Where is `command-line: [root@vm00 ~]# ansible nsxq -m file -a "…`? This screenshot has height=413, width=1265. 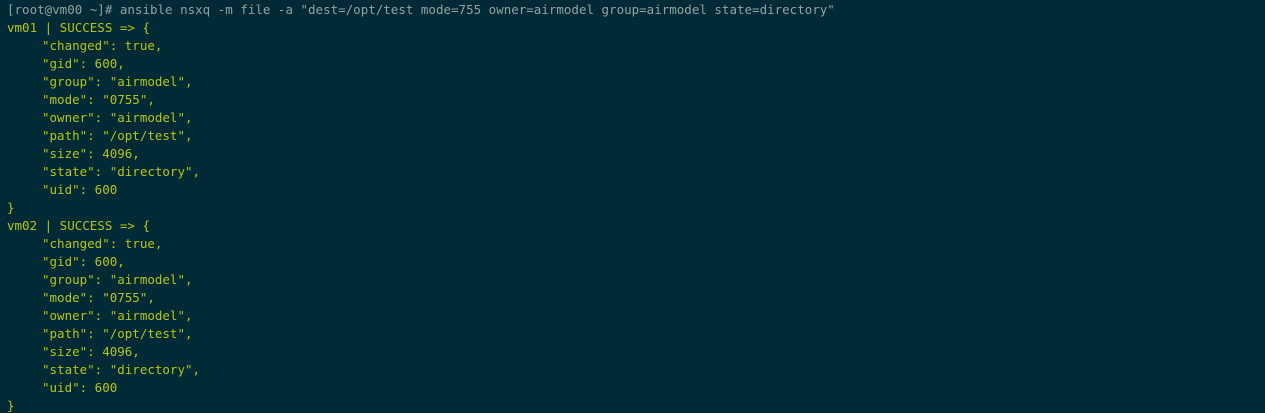 command-line: [root@vm00 ~]# ansible nsxq -m file -a "… is located at coordinates (421, 9).